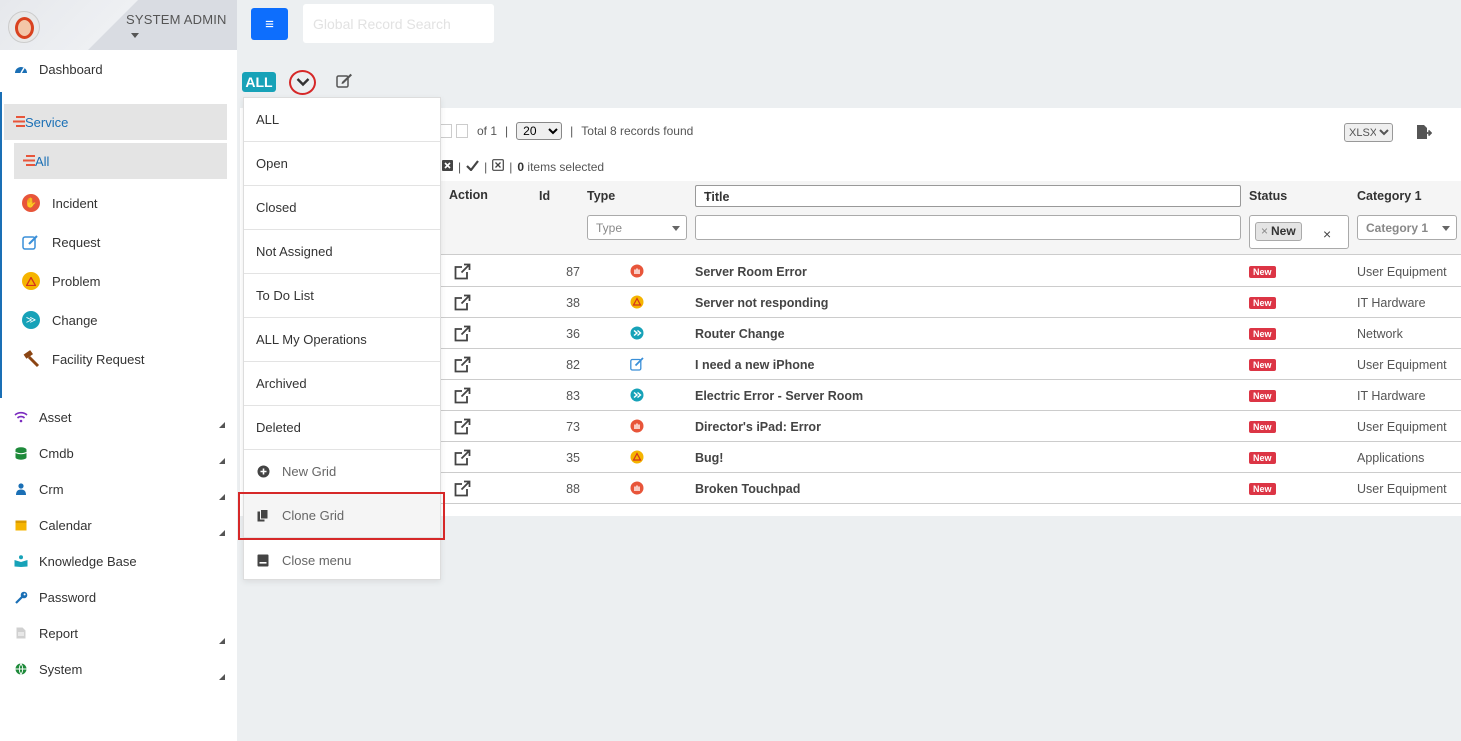 Image resolution: width=1461 pixels, height=741 pixels. What do you see at coordinates (61, 242) in the screenshot?
I see `sidebar-item-request: Request` at bounding box center [61, 242].